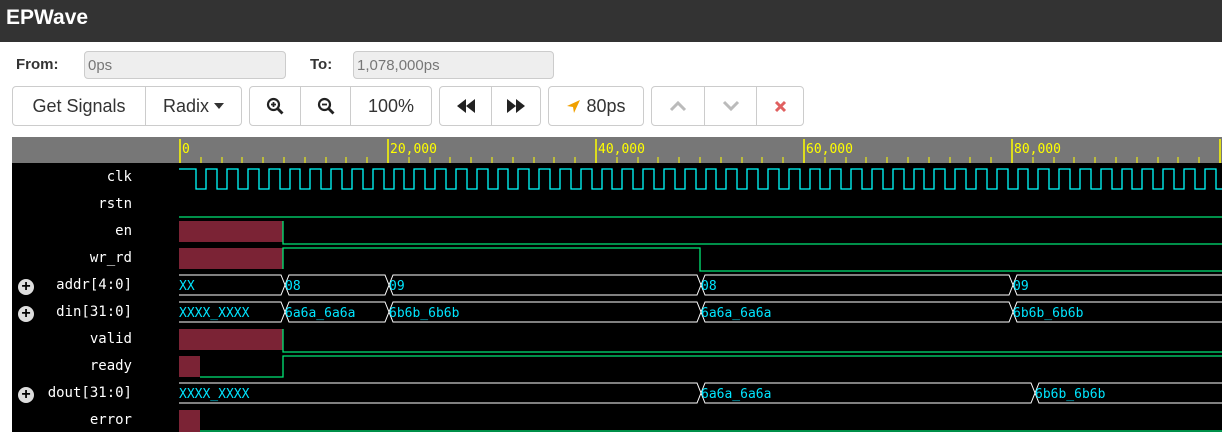 The width and height of the screenshot is (1222, 432). I want to click on zoom-in-button, so click(275, 106).